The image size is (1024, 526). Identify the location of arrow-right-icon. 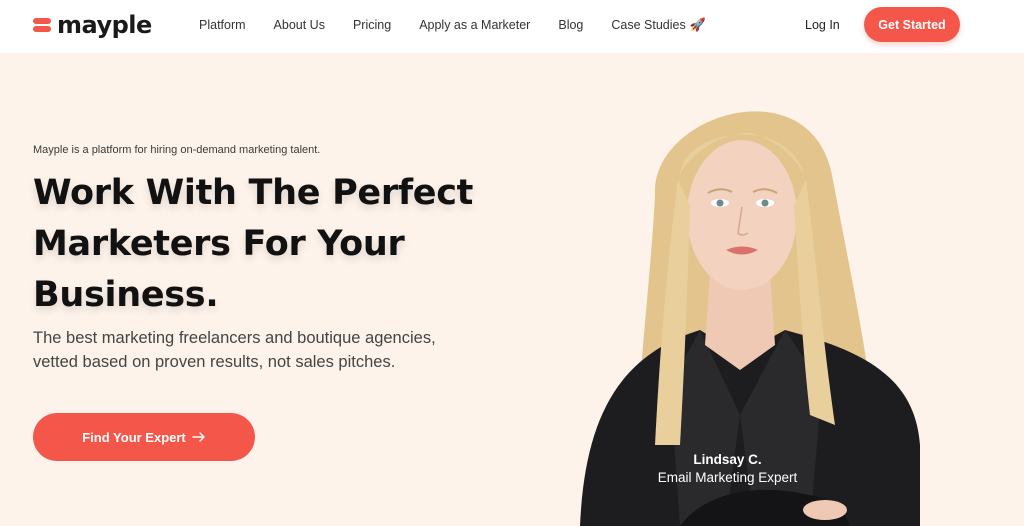
(198, 437).